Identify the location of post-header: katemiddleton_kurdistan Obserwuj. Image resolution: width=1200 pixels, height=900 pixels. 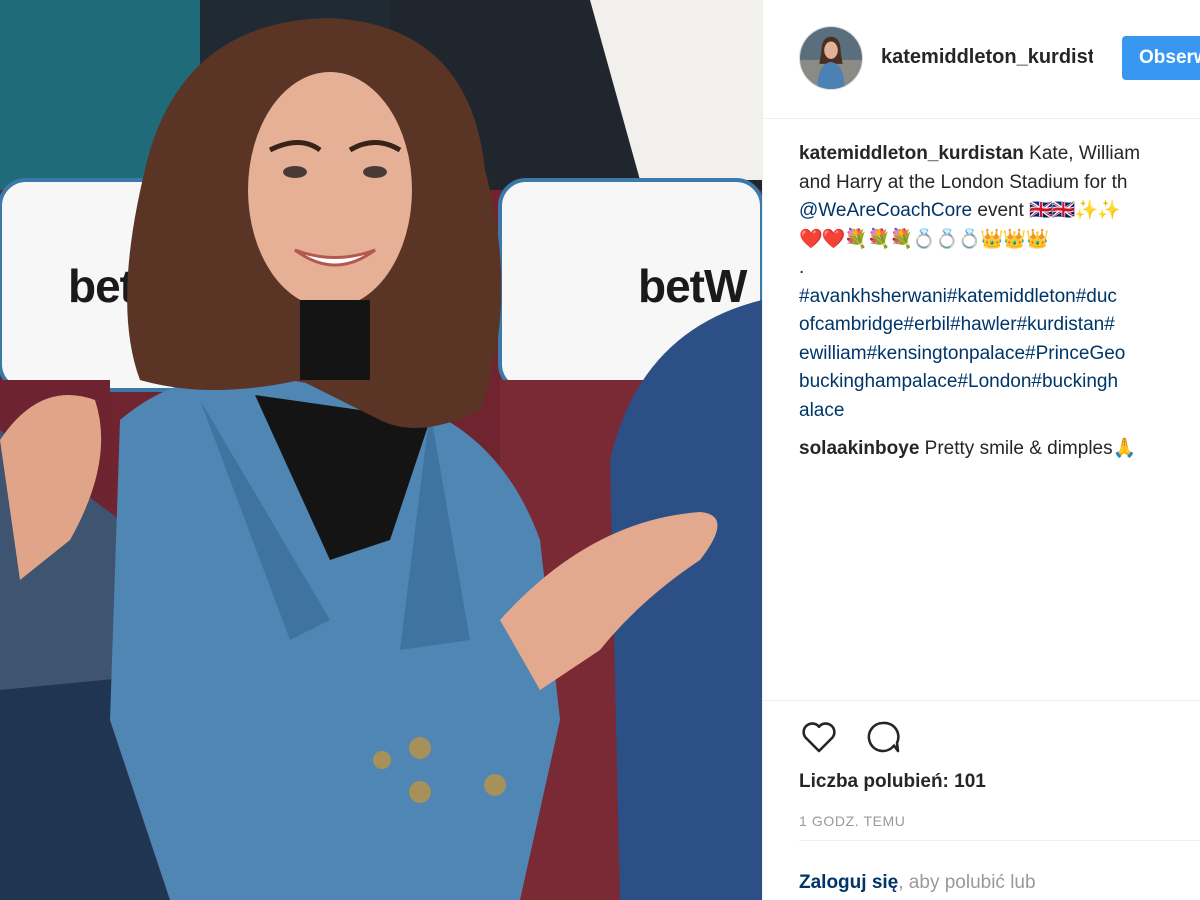
(981, 59).